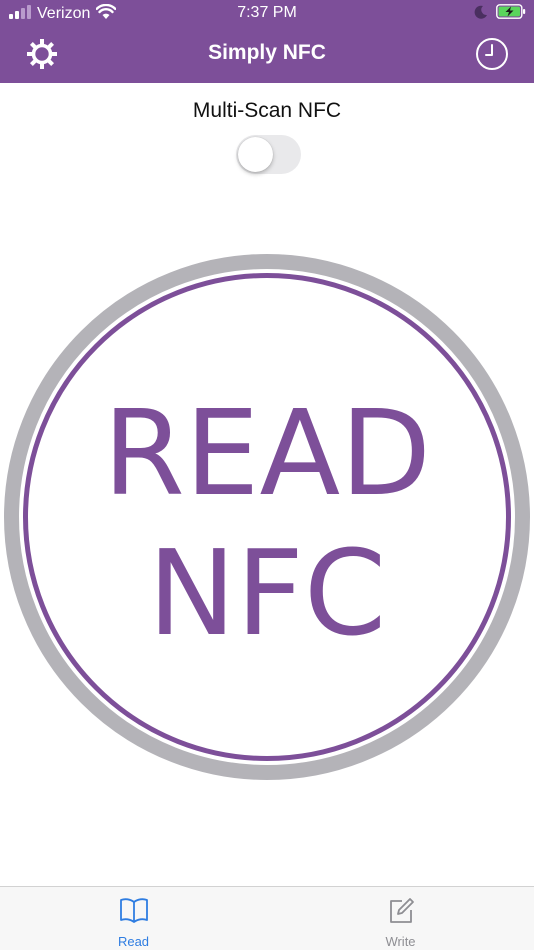 This screenshot has width=534, height=950. I want to click on status-bar: Verizon 7:37 PM, so click(267, 14).